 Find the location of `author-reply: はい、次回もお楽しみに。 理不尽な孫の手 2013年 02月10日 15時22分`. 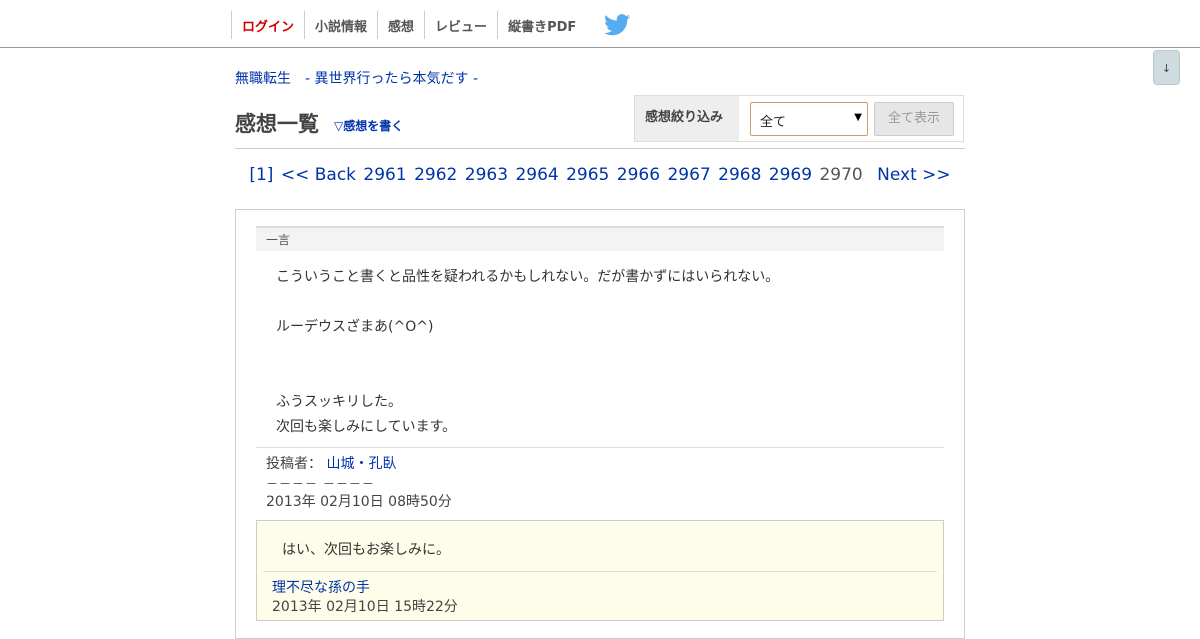

author-reply: はい、次回もお楽しみに。 理不尽な孫の手 2013年 02月10日 15時22分 is located at coordinates (600, 570).